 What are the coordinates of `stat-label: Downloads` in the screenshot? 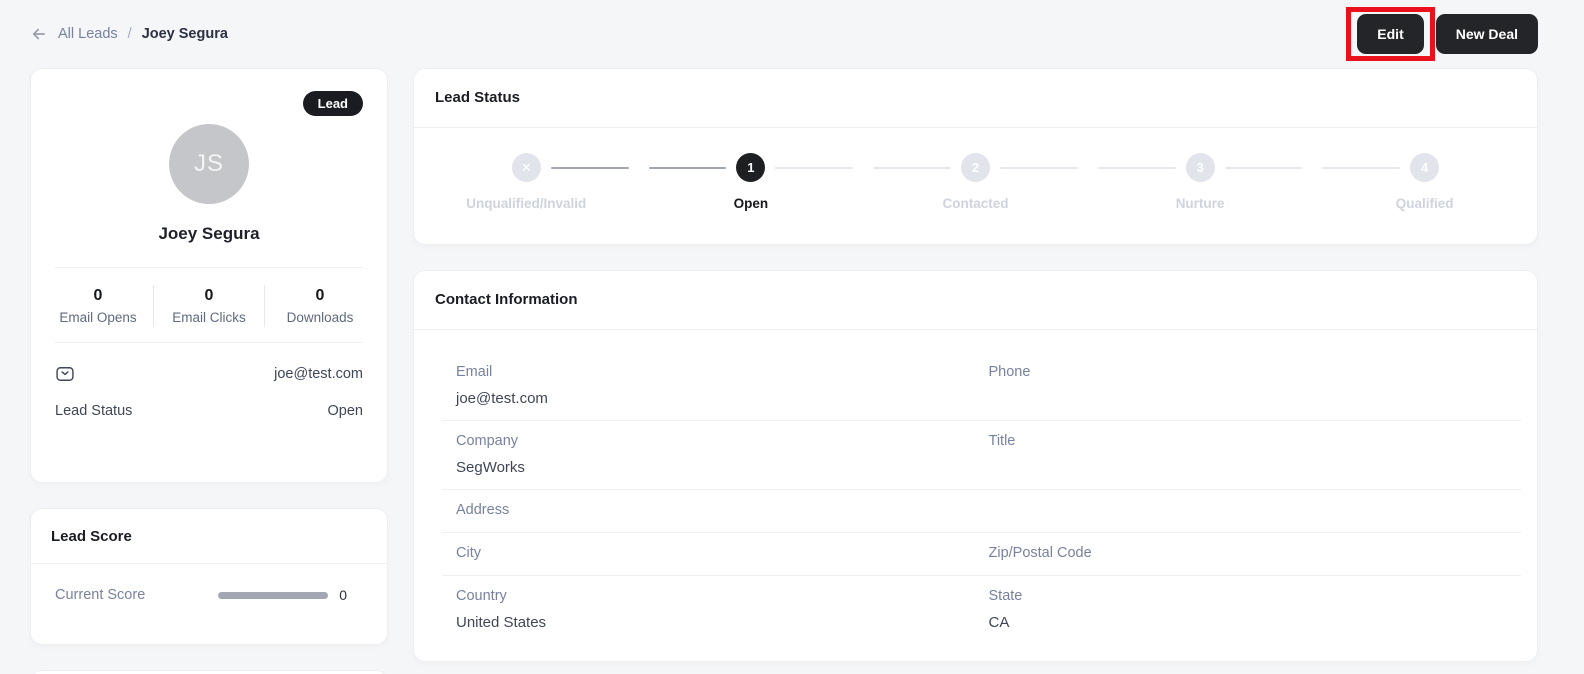 It's located at (320, 317).